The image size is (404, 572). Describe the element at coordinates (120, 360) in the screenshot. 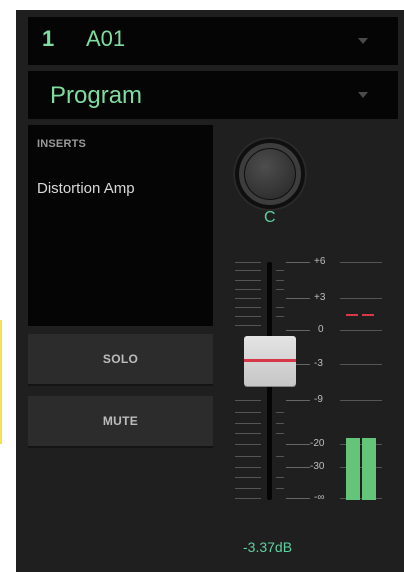

I see `solo-button: SOLO` at that location.